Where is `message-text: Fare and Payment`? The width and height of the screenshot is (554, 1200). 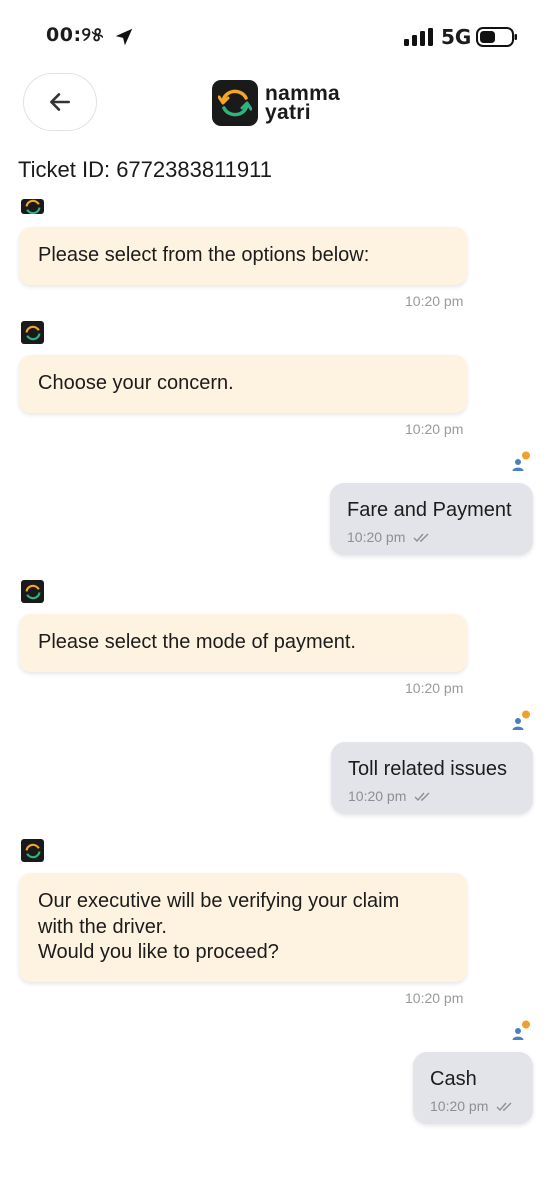
message-text: Fare and Payment is located at coordinates (429, 510).